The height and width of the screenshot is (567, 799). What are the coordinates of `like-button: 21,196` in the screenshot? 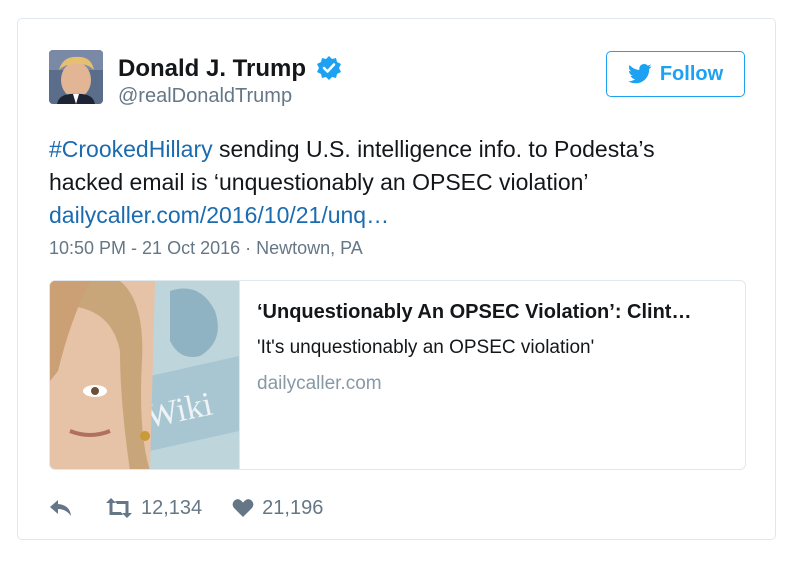 It's located at (277, 508).